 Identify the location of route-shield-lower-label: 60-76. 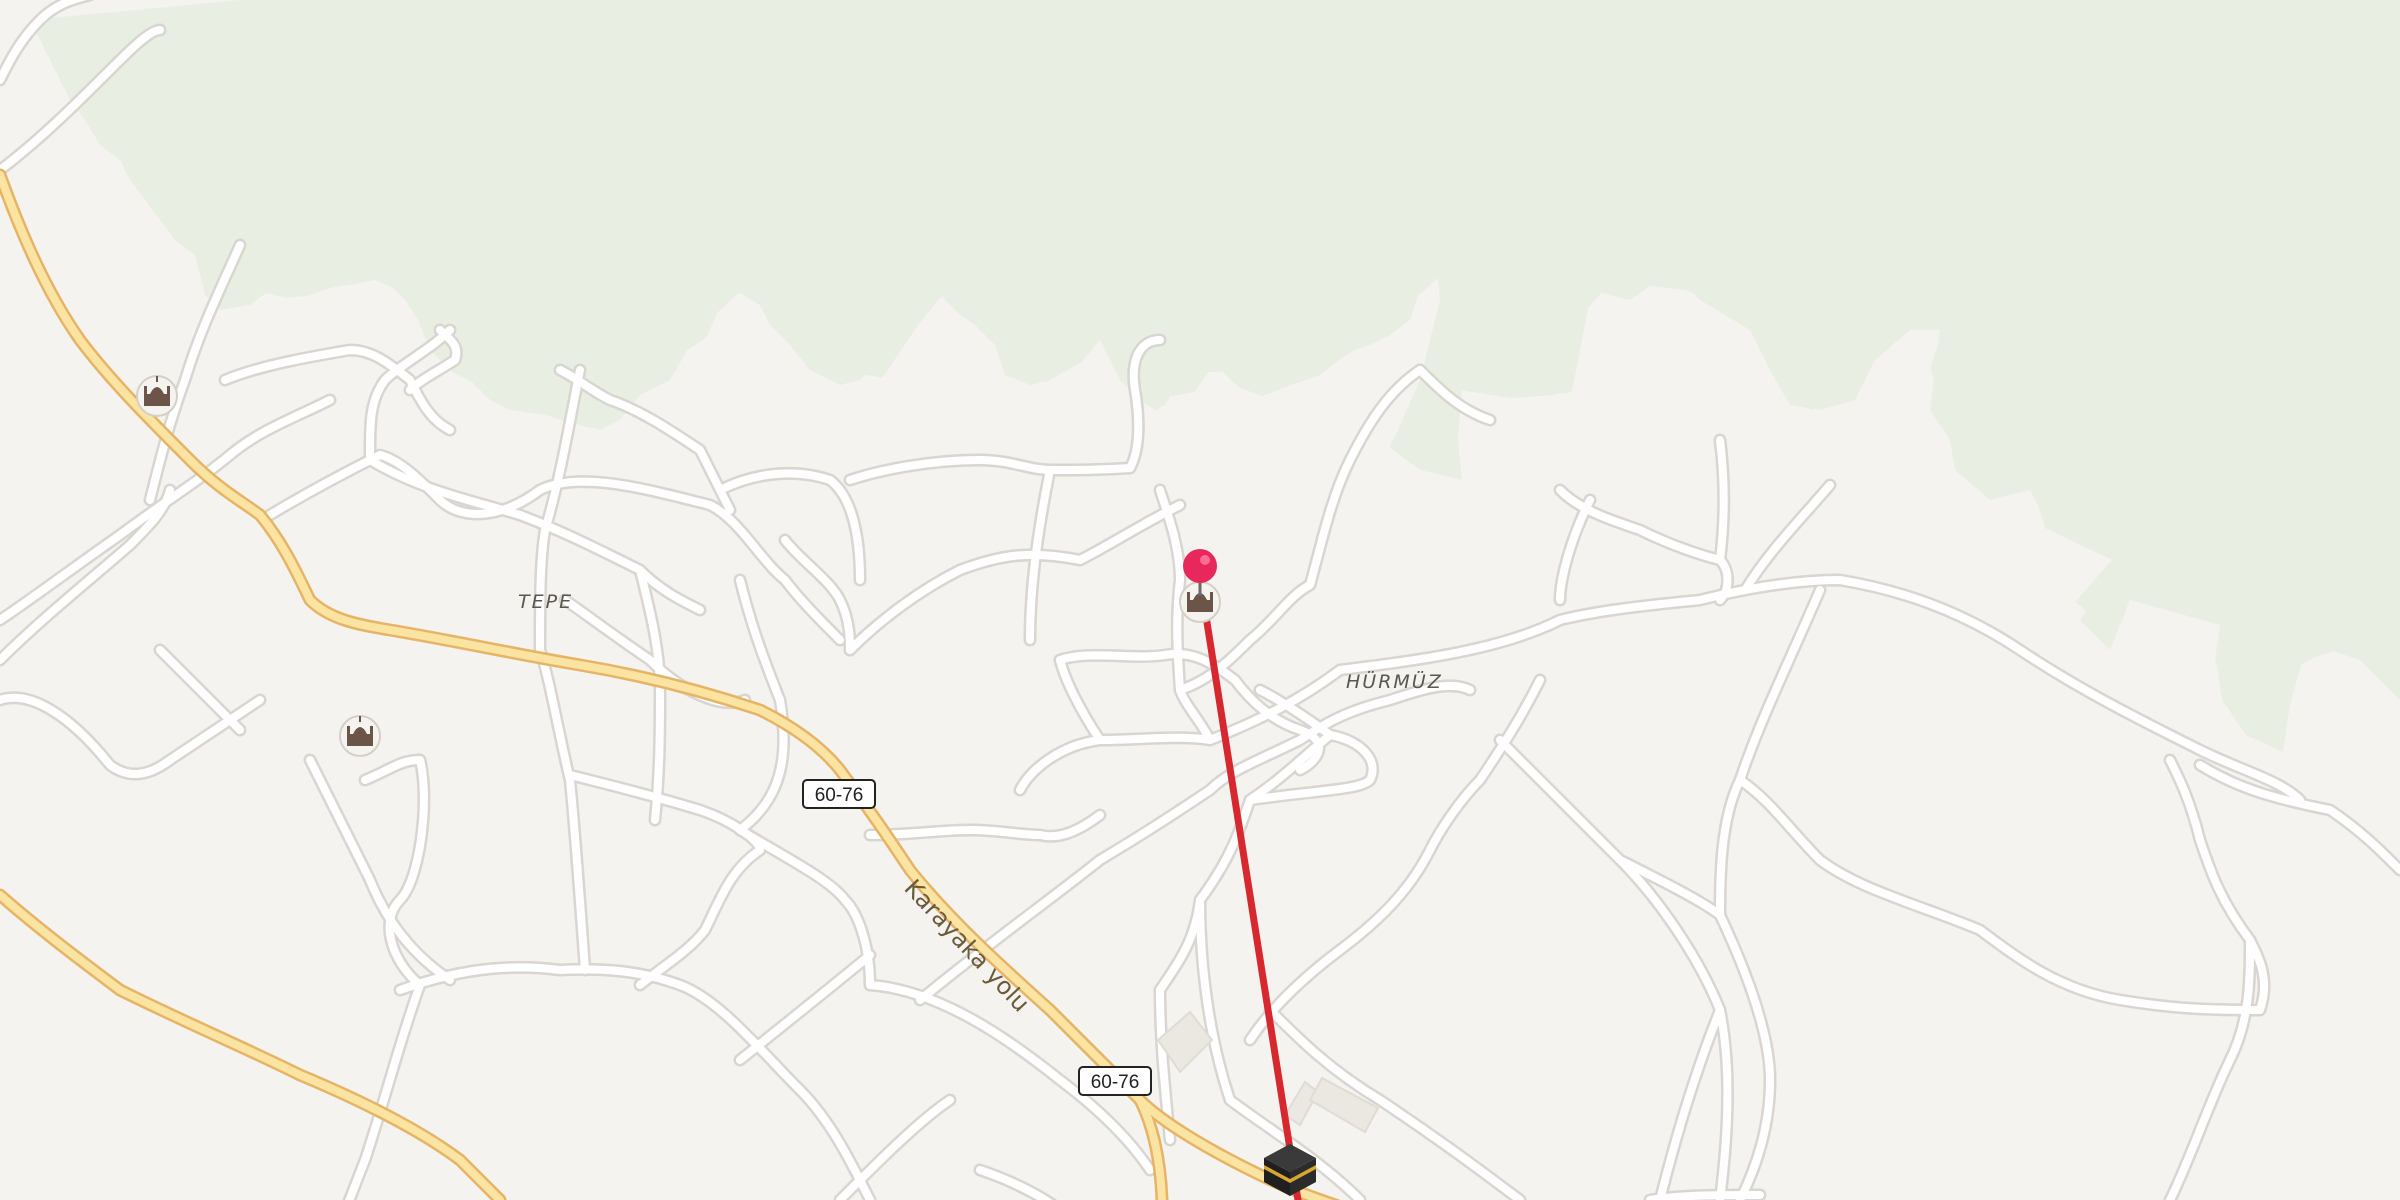
(1115, 1082).